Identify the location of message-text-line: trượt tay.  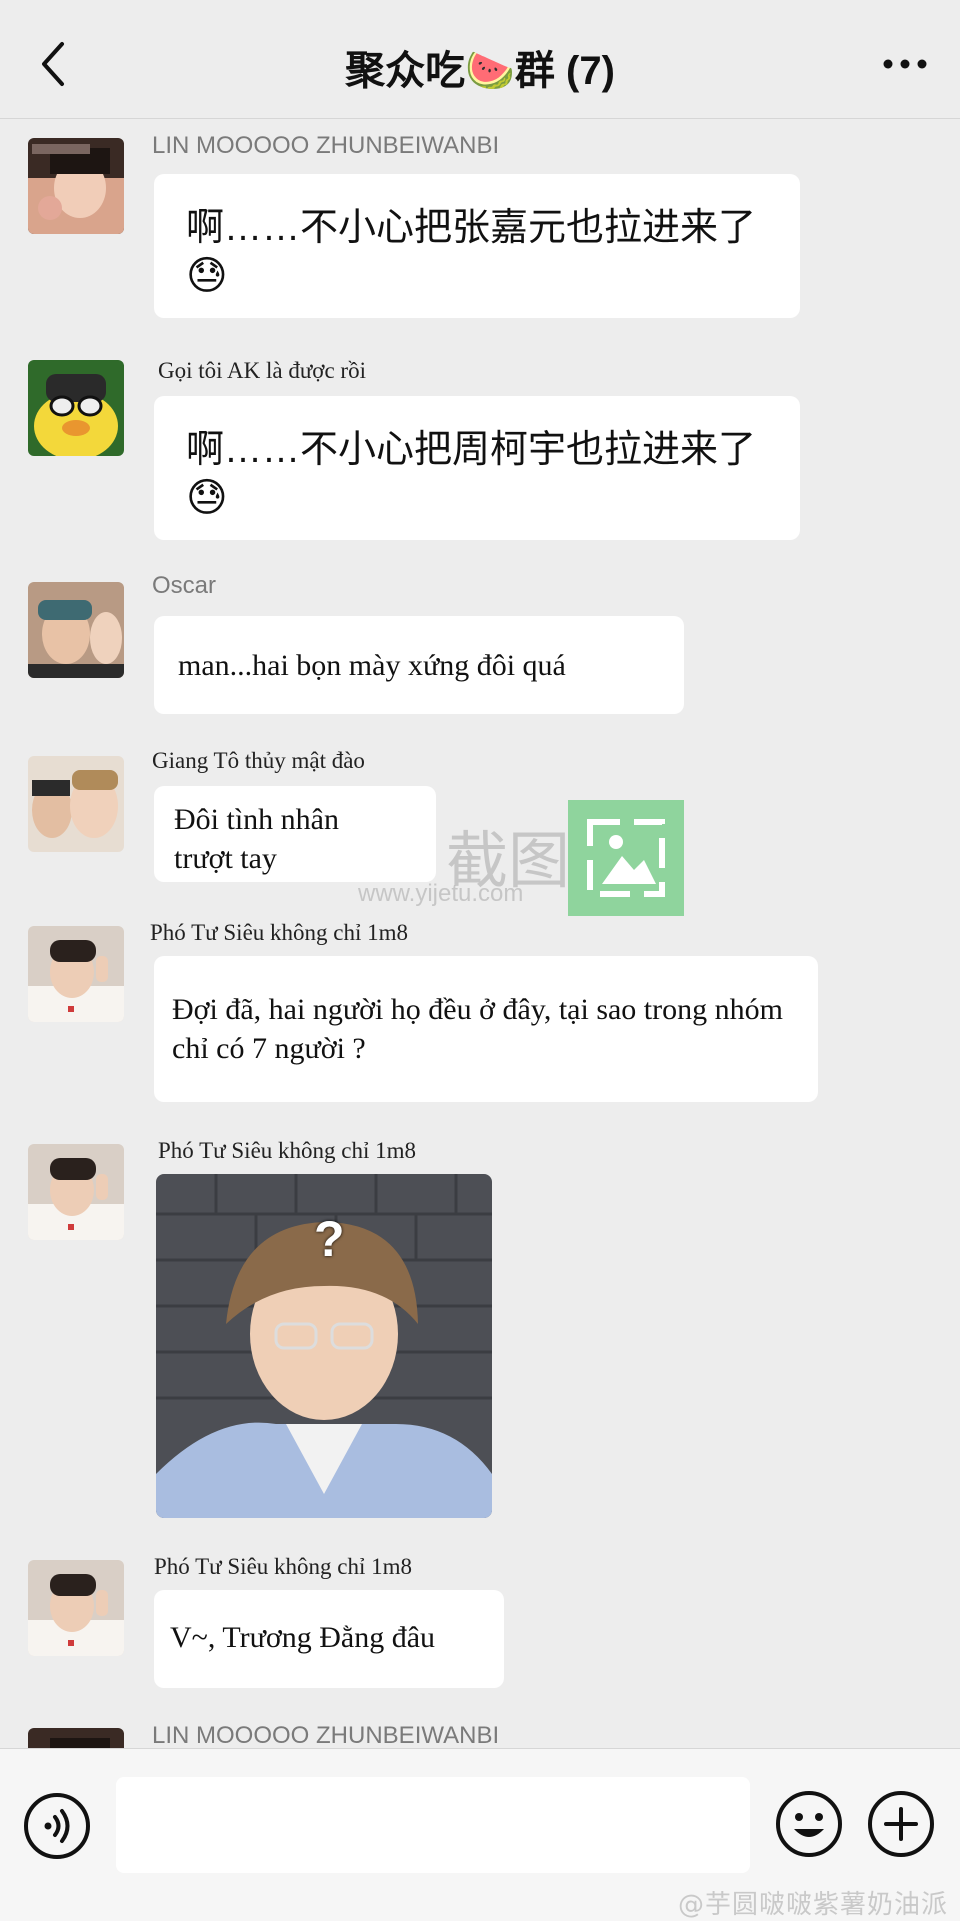
(225, 858).